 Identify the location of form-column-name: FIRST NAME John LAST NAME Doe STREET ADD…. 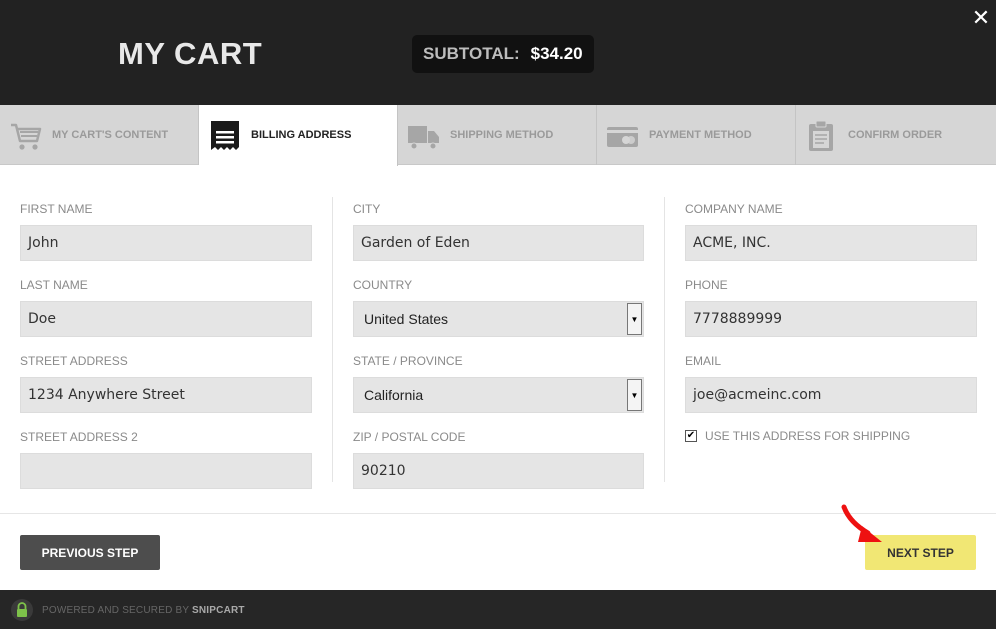
(166, 351).